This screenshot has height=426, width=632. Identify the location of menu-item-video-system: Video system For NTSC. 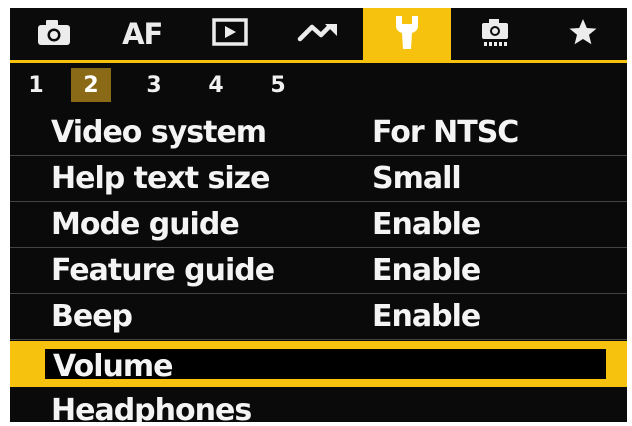
(318, 133).